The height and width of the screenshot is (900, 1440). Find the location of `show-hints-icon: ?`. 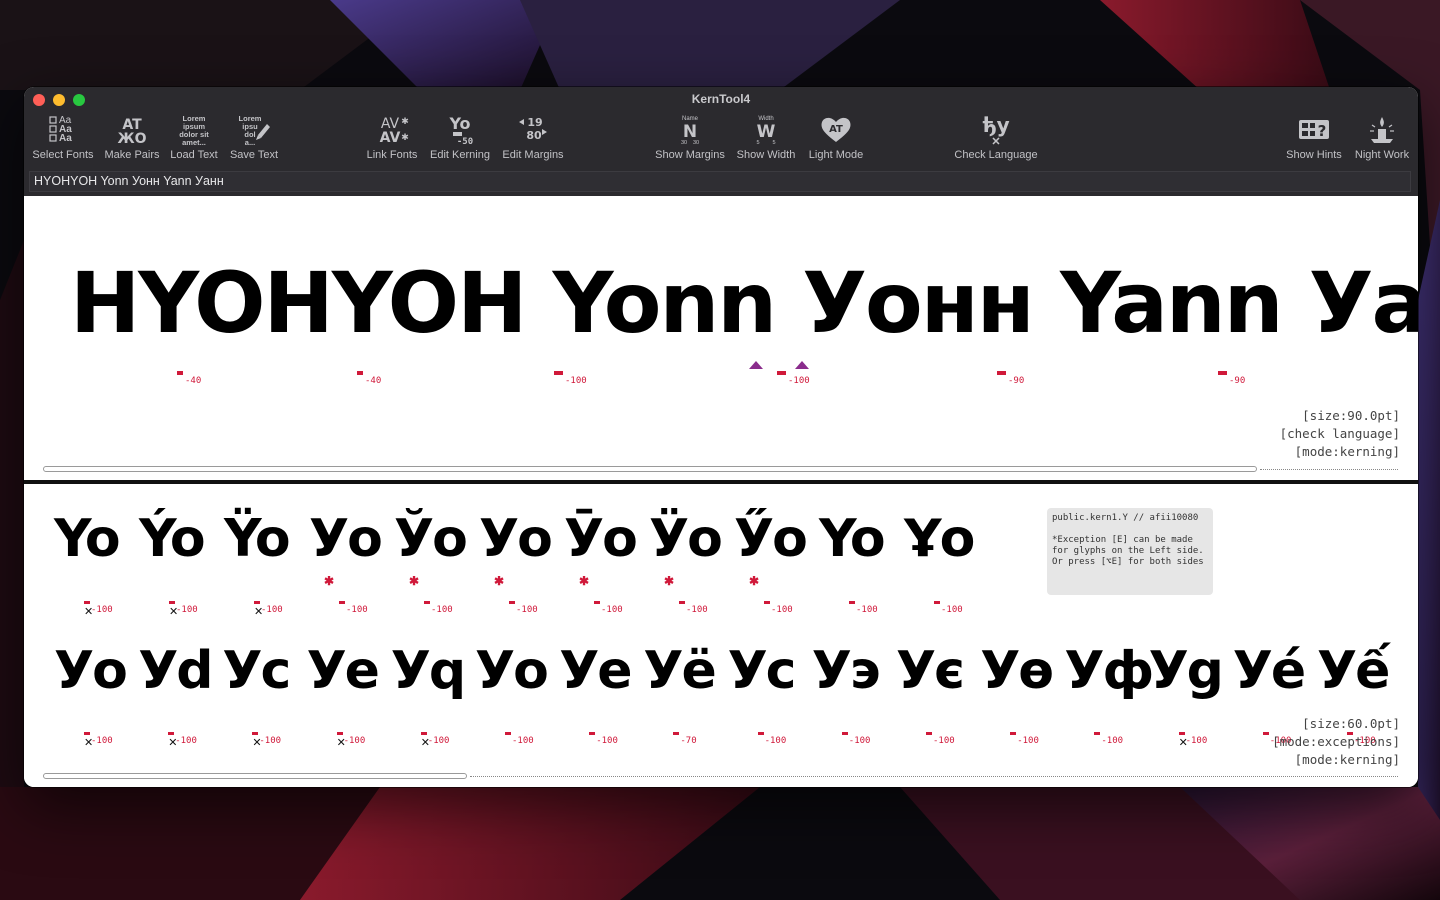

show-hints-icon: ? is located at coordinates (1314, 130).